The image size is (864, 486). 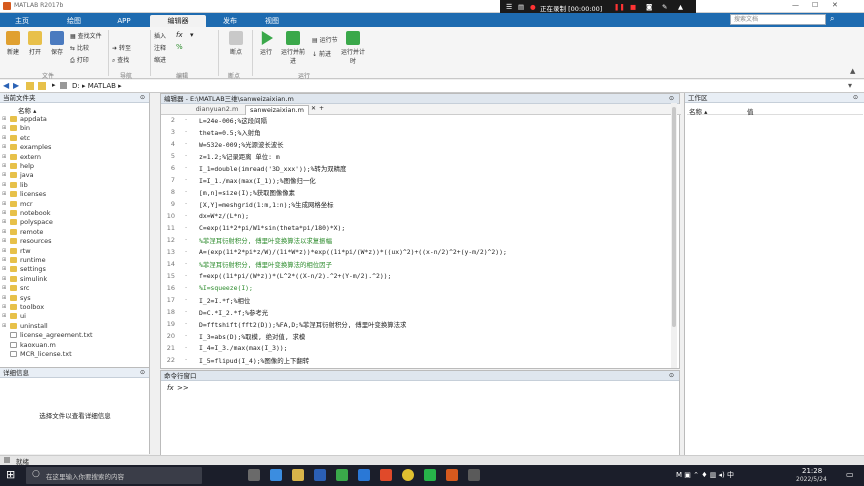 I want to click on word-icon, so click(x=320, y=475).